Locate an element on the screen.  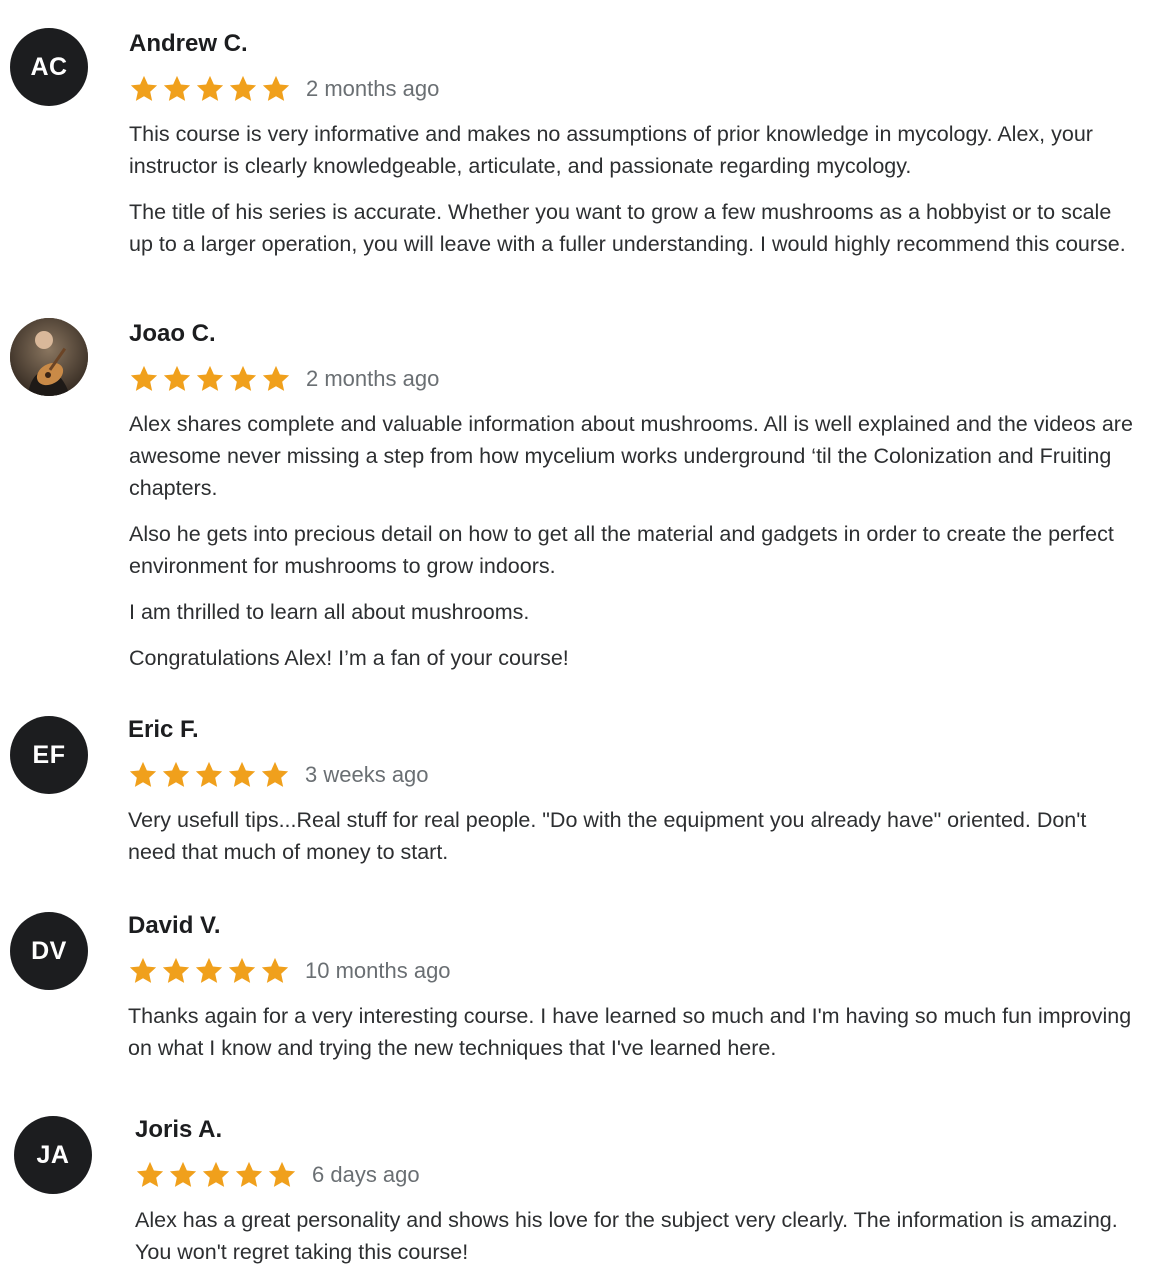
avatar: EF is located at coordinates (49, 755).